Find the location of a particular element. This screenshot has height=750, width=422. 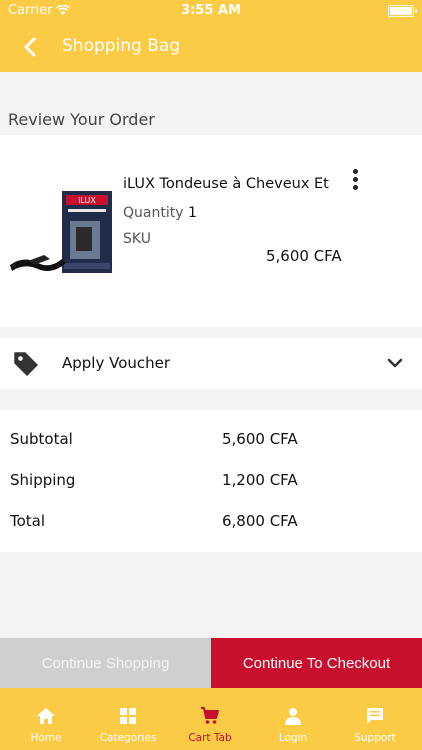

product-price: 5,600 CFA is located at coordinates (304, 256).